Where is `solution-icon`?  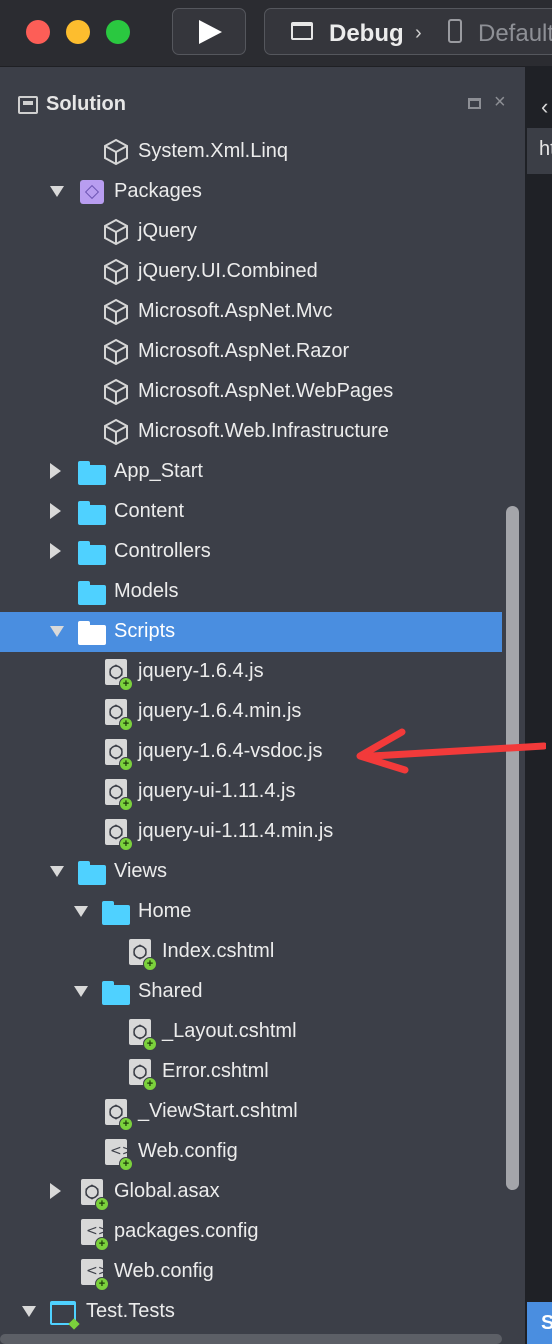
solution-icon is located at coordinates (28, 105).